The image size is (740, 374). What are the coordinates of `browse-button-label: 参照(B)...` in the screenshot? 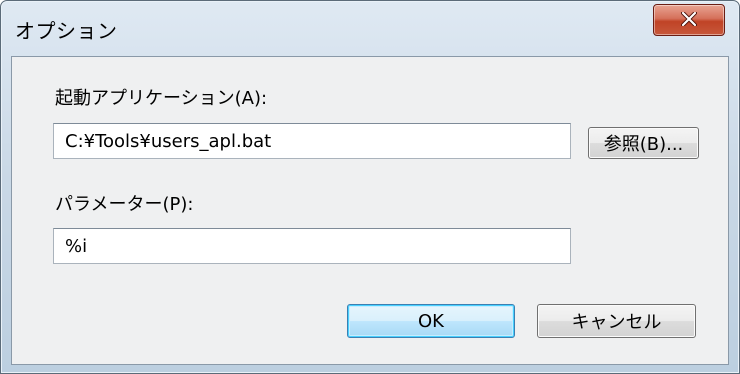 It's located at (643, 144).